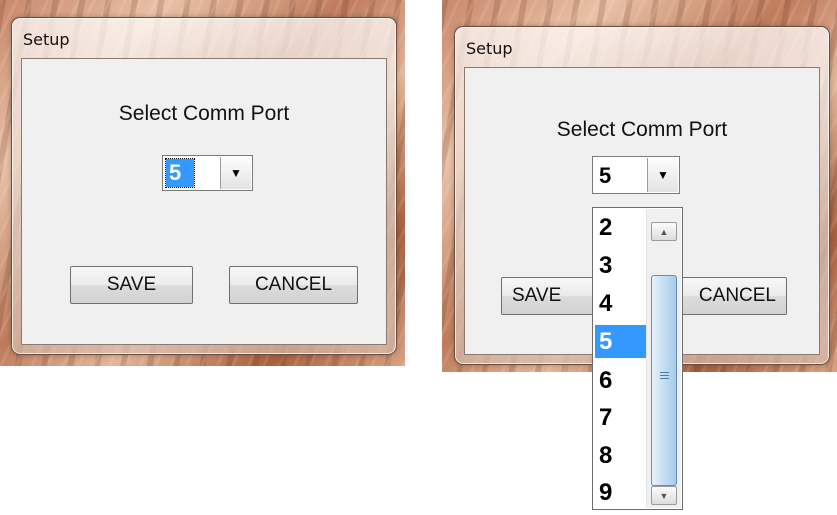  What do you see at coordinates (622, 380) in the screenshot?
I see `list-item: 6` at bounding box center [622, 380].